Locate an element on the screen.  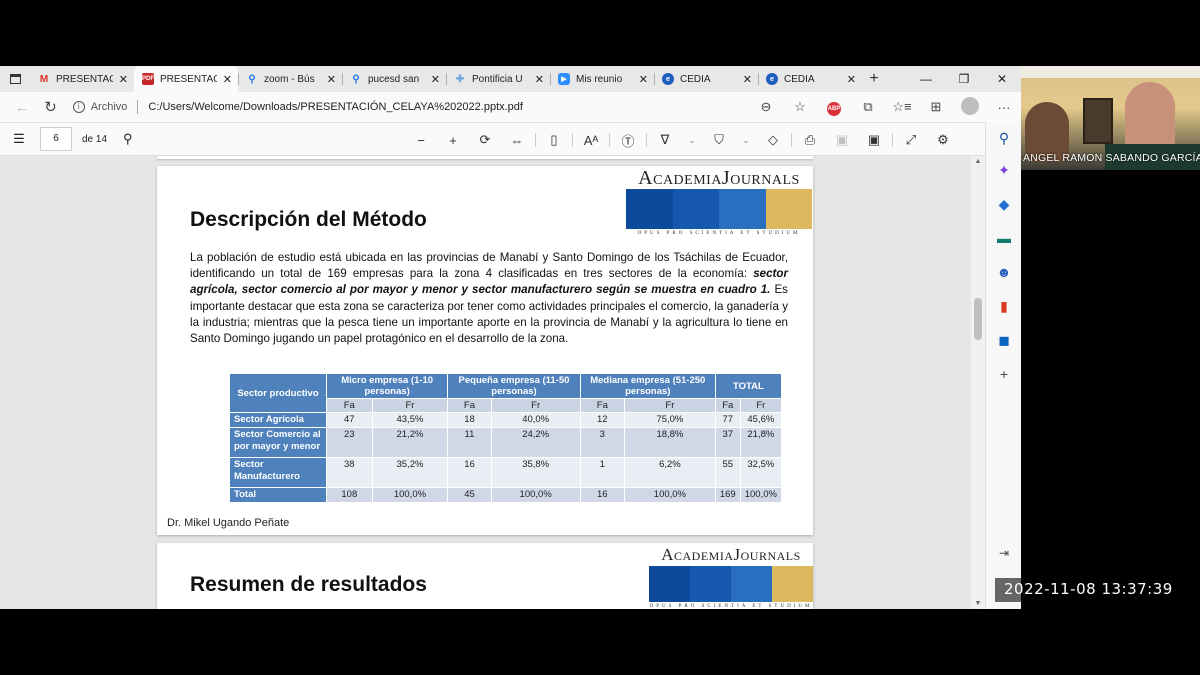
zoom-out-icon: ⊖ is located at coordinates (766, 107).